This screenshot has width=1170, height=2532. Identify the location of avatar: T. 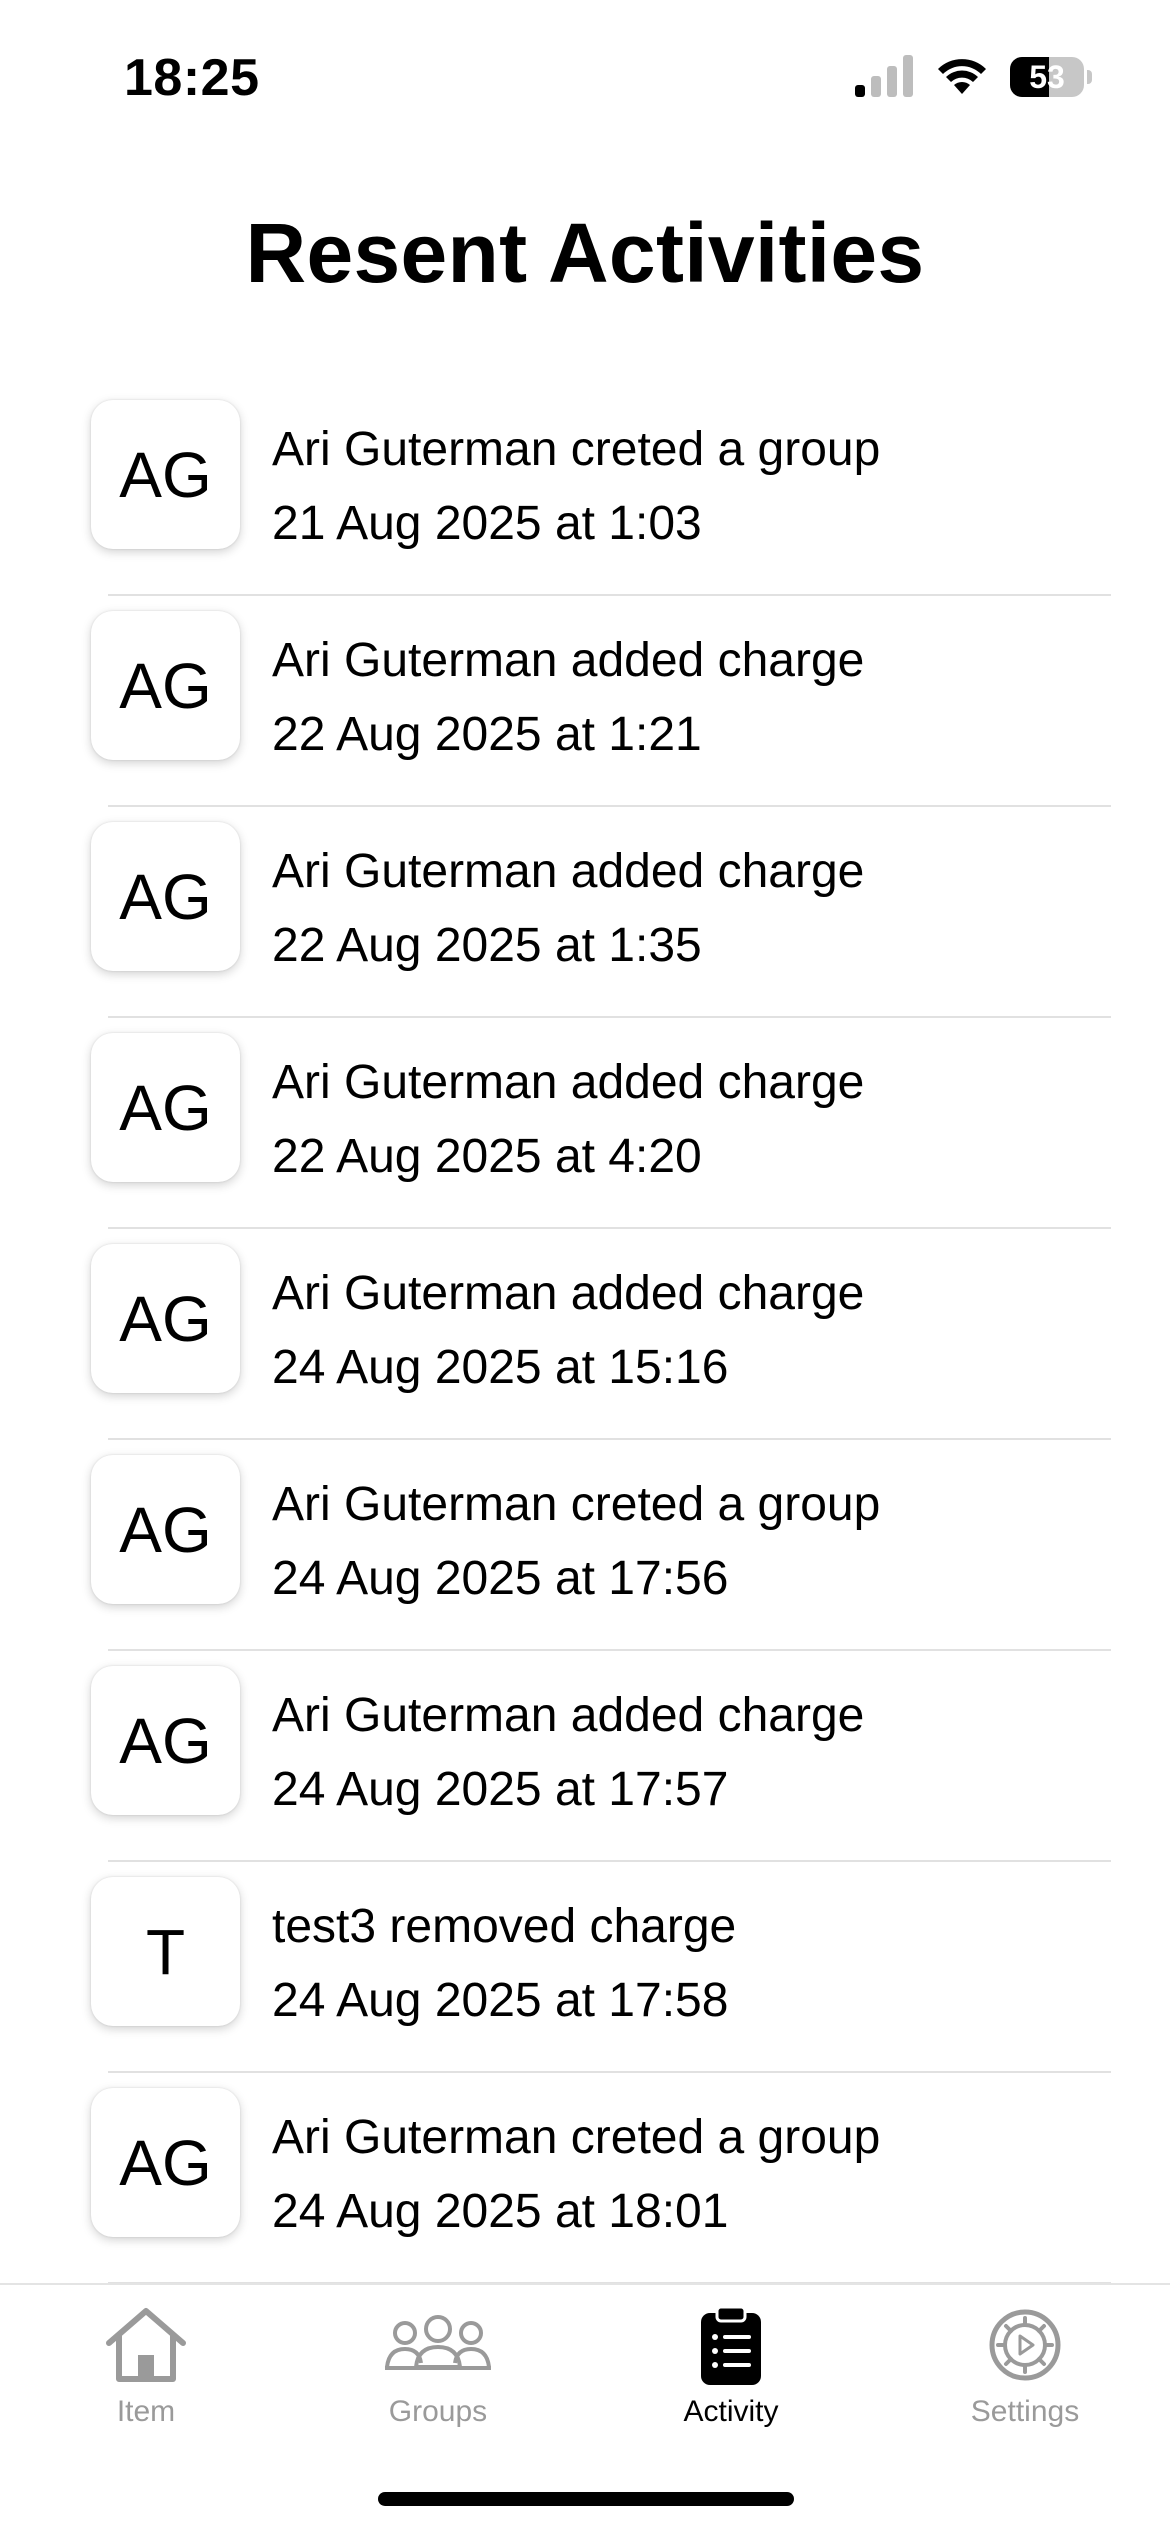
(165, 1951).